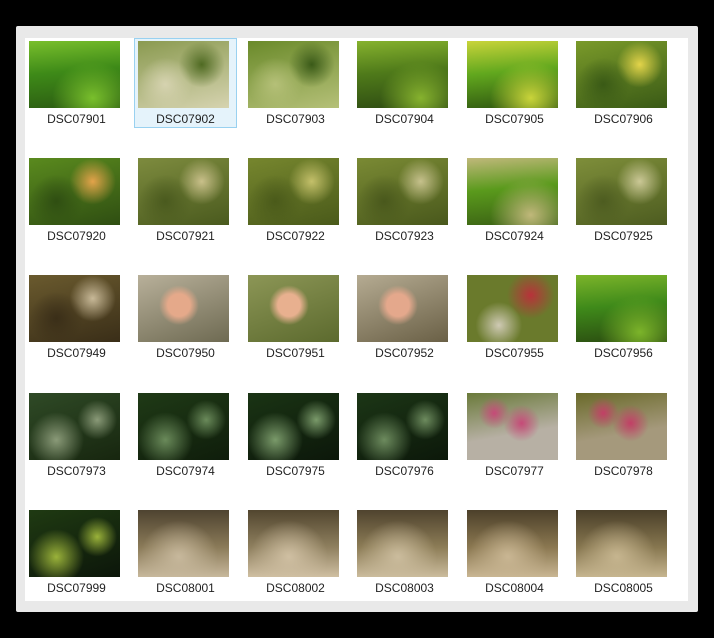 Image resolution: width=714 pixels, height=638 pixels. What do you see at coordinates (295, 471) in the screenshot?
I see `file-name-label: DSC07975` at bounding box center [295, 471].